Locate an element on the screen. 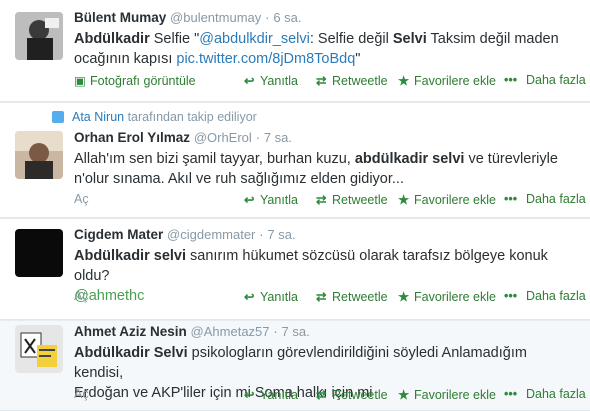  tweet-text-part: ve türevleriyle is located at coordinates (511, 159).